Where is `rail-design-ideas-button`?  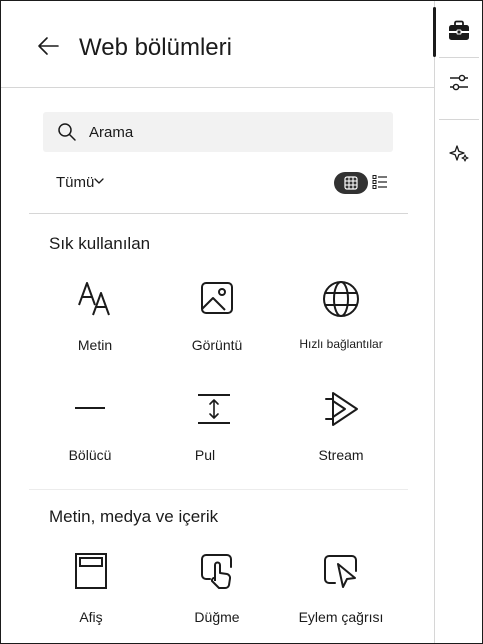
rail-design-ideas-button is located at coordinates (459, 154).